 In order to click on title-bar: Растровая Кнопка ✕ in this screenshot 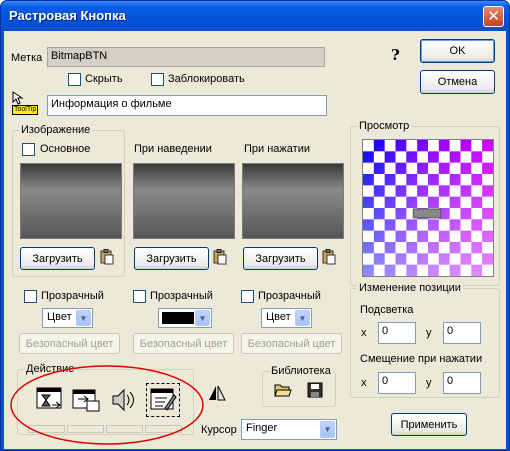, I will do `click(255, 16)`.